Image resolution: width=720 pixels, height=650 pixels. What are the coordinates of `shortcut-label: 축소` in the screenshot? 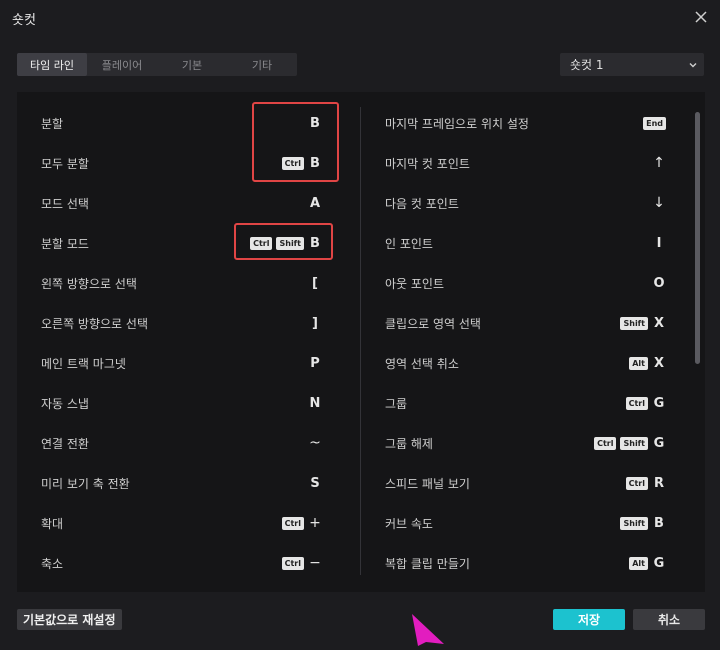 It's located at (52, 563).